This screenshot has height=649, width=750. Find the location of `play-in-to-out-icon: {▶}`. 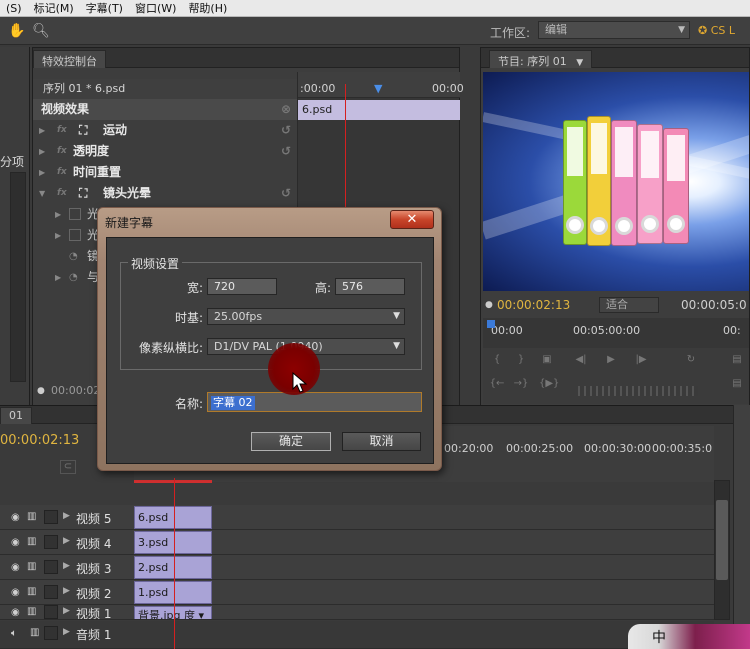

play-in-to-out-icon: {▶} is located at coordinates (549, 385).